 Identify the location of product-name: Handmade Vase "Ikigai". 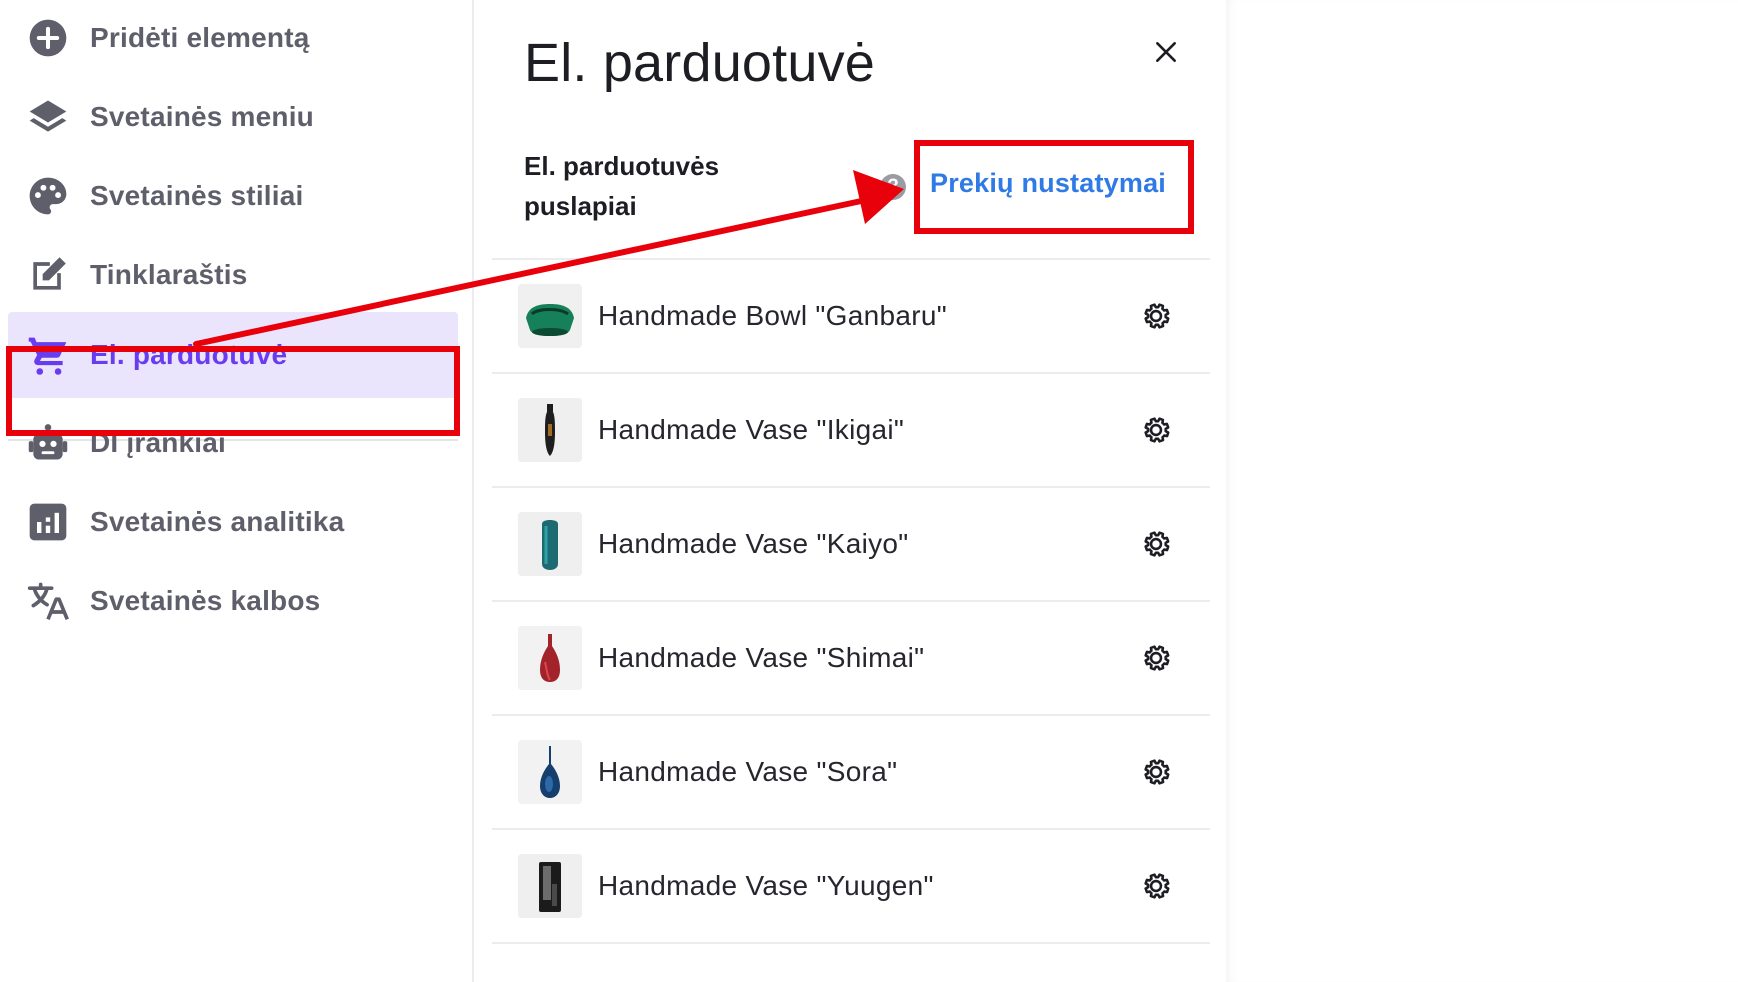
(751, 429).